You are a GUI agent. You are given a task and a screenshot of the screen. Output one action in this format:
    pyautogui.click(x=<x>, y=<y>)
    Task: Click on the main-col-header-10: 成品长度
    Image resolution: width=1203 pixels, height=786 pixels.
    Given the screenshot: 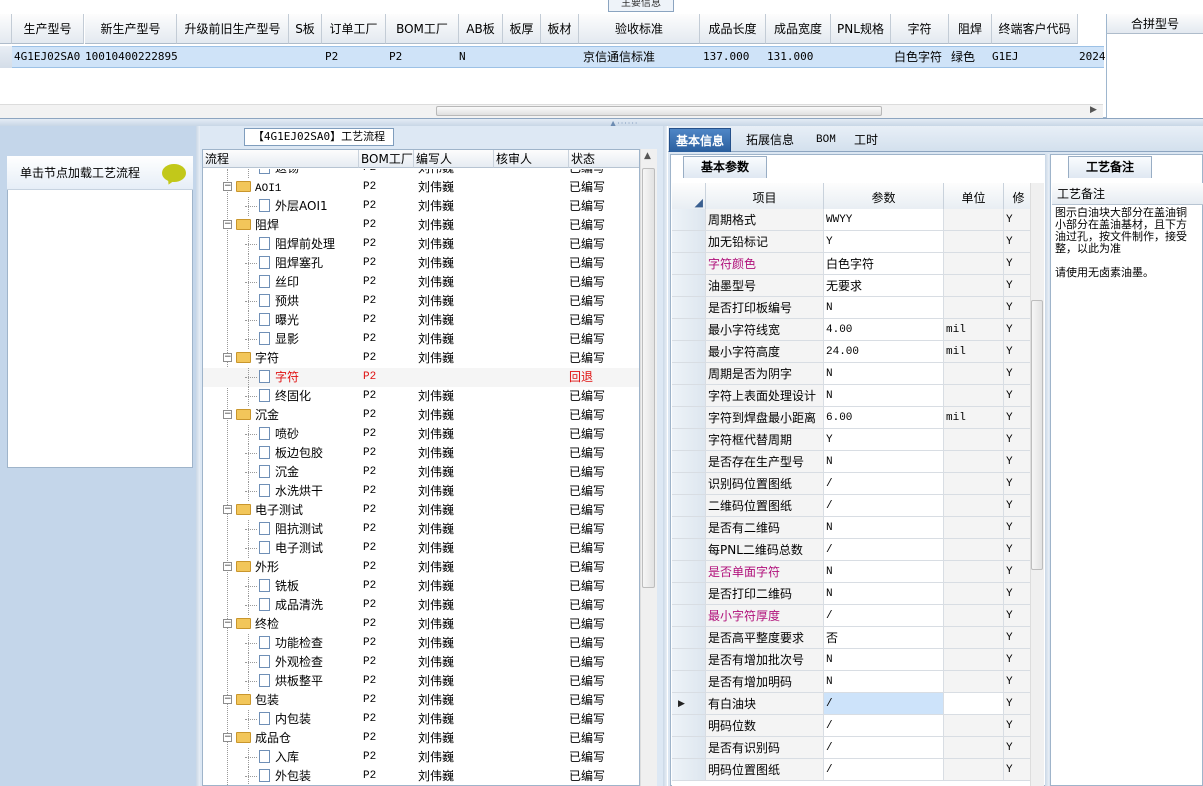 What is the action you would take?
    pyautogui.click(x=733, y=29)
    